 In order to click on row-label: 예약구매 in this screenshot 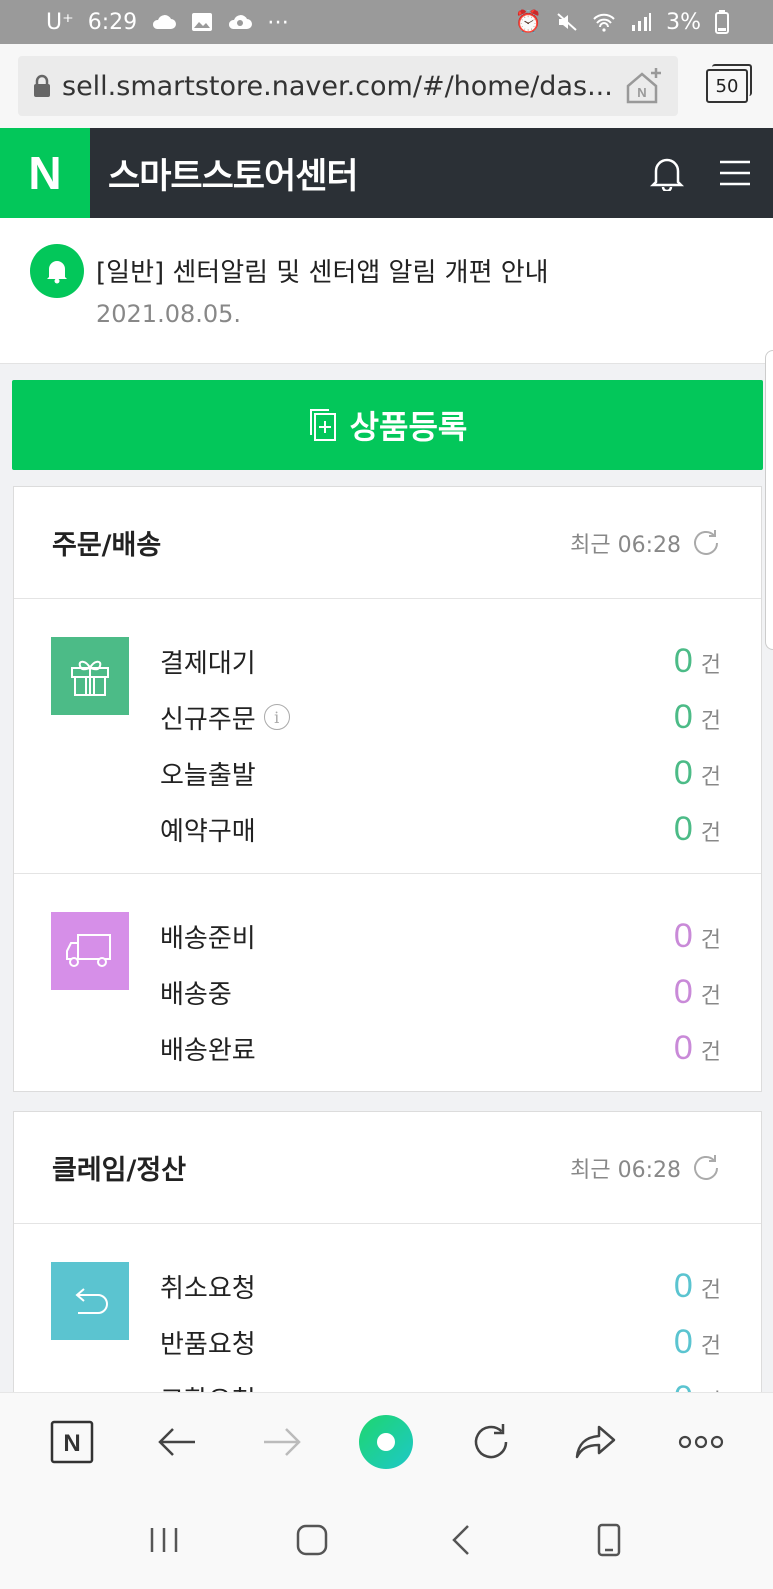, I will do `click(208, 831)`.